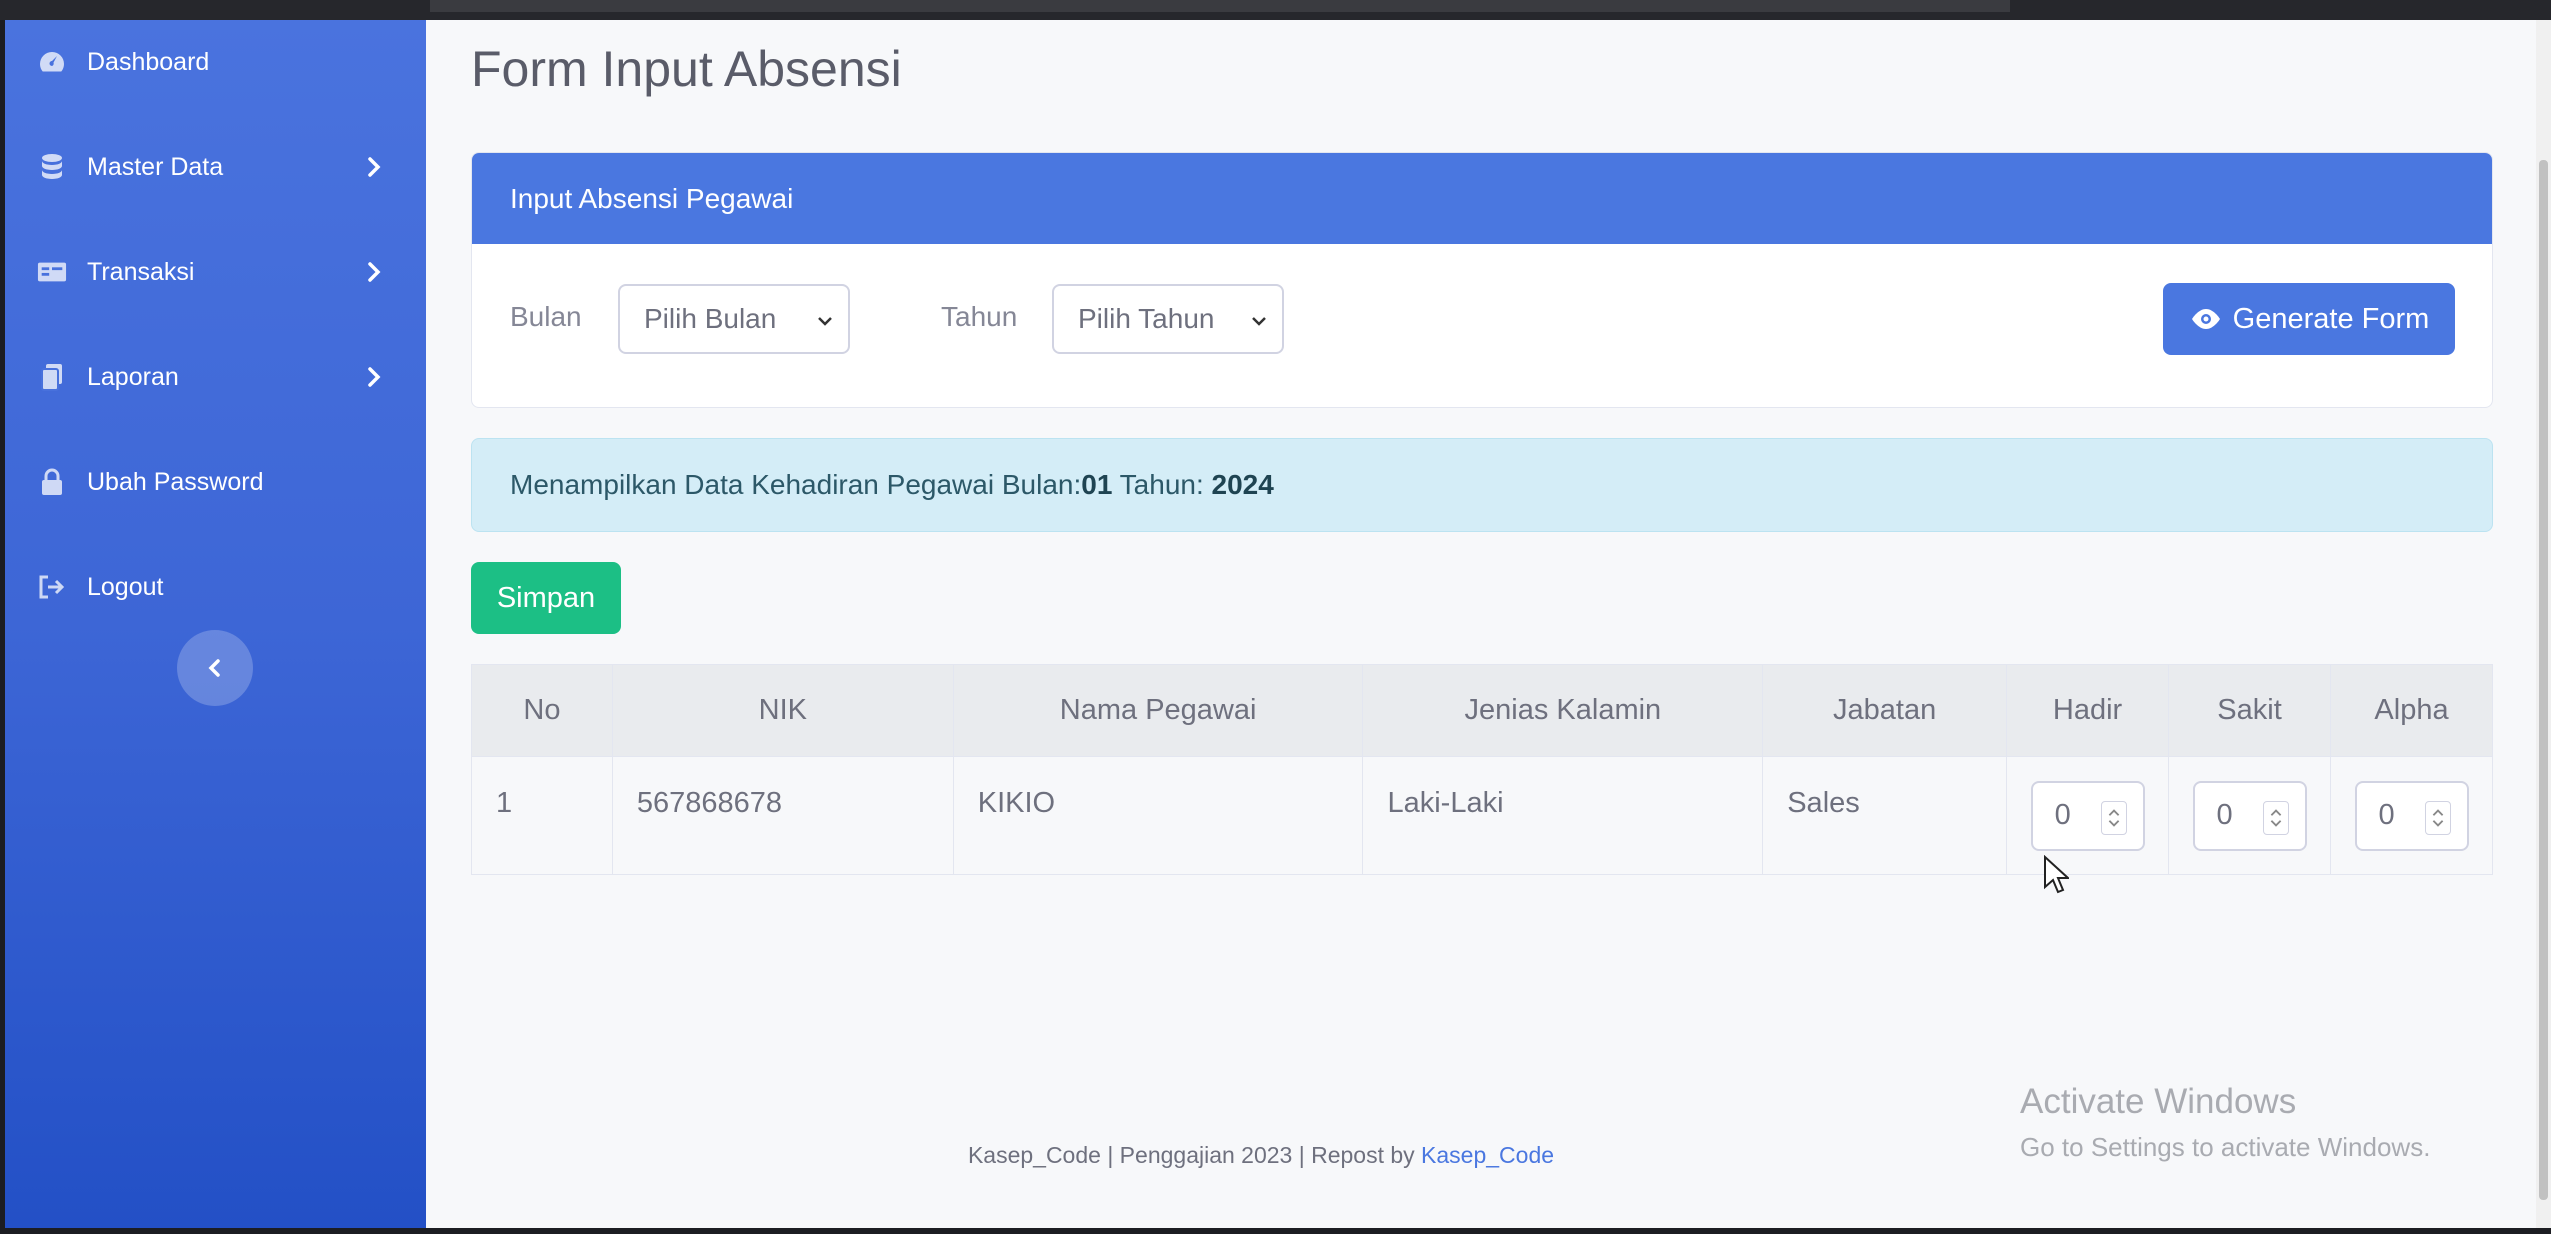  I want to click on column-header-nik: NIK, so click(782, 710).